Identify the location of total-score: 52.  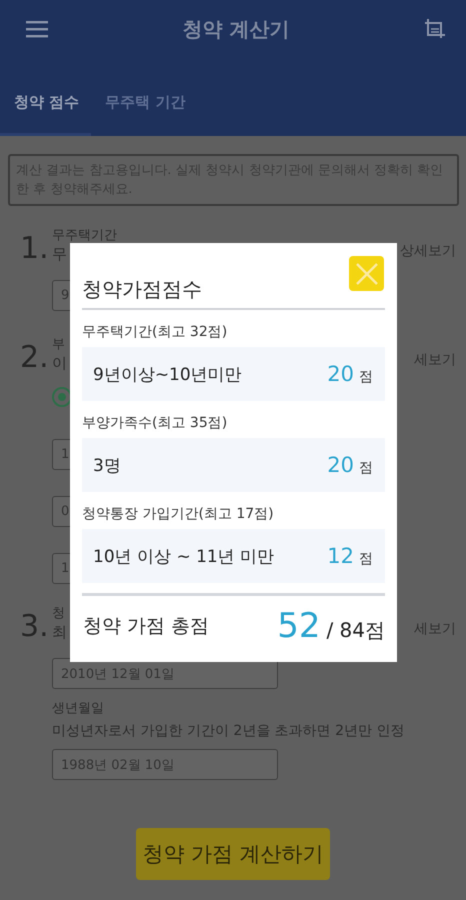
(298, 626).